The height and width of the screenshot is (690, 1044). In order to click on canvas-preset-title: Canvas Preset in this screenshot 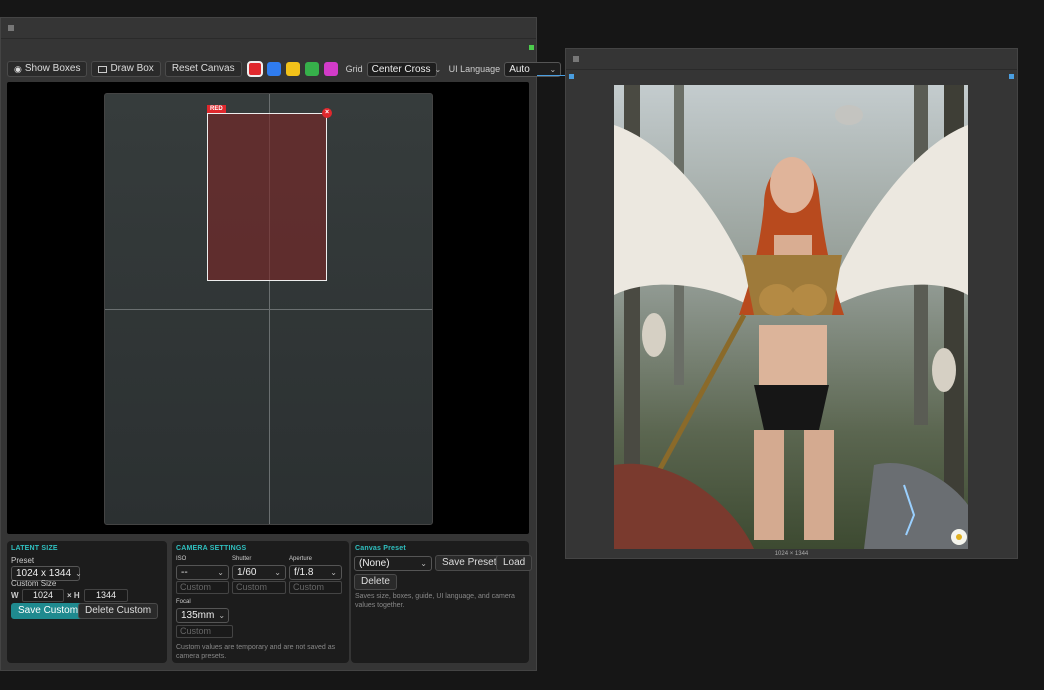, I will do `click(380, 548)`.